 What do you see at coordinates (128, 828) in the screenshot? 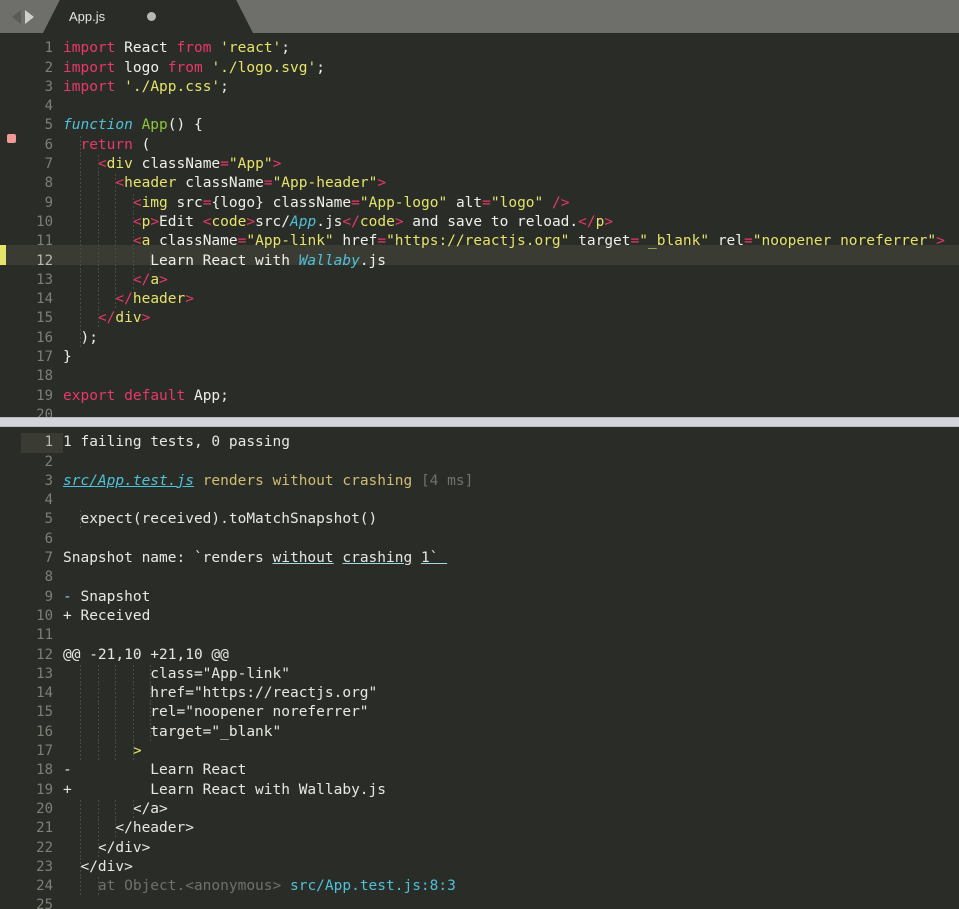
I see `code-token: </header>` at bounding box center [128, 828].